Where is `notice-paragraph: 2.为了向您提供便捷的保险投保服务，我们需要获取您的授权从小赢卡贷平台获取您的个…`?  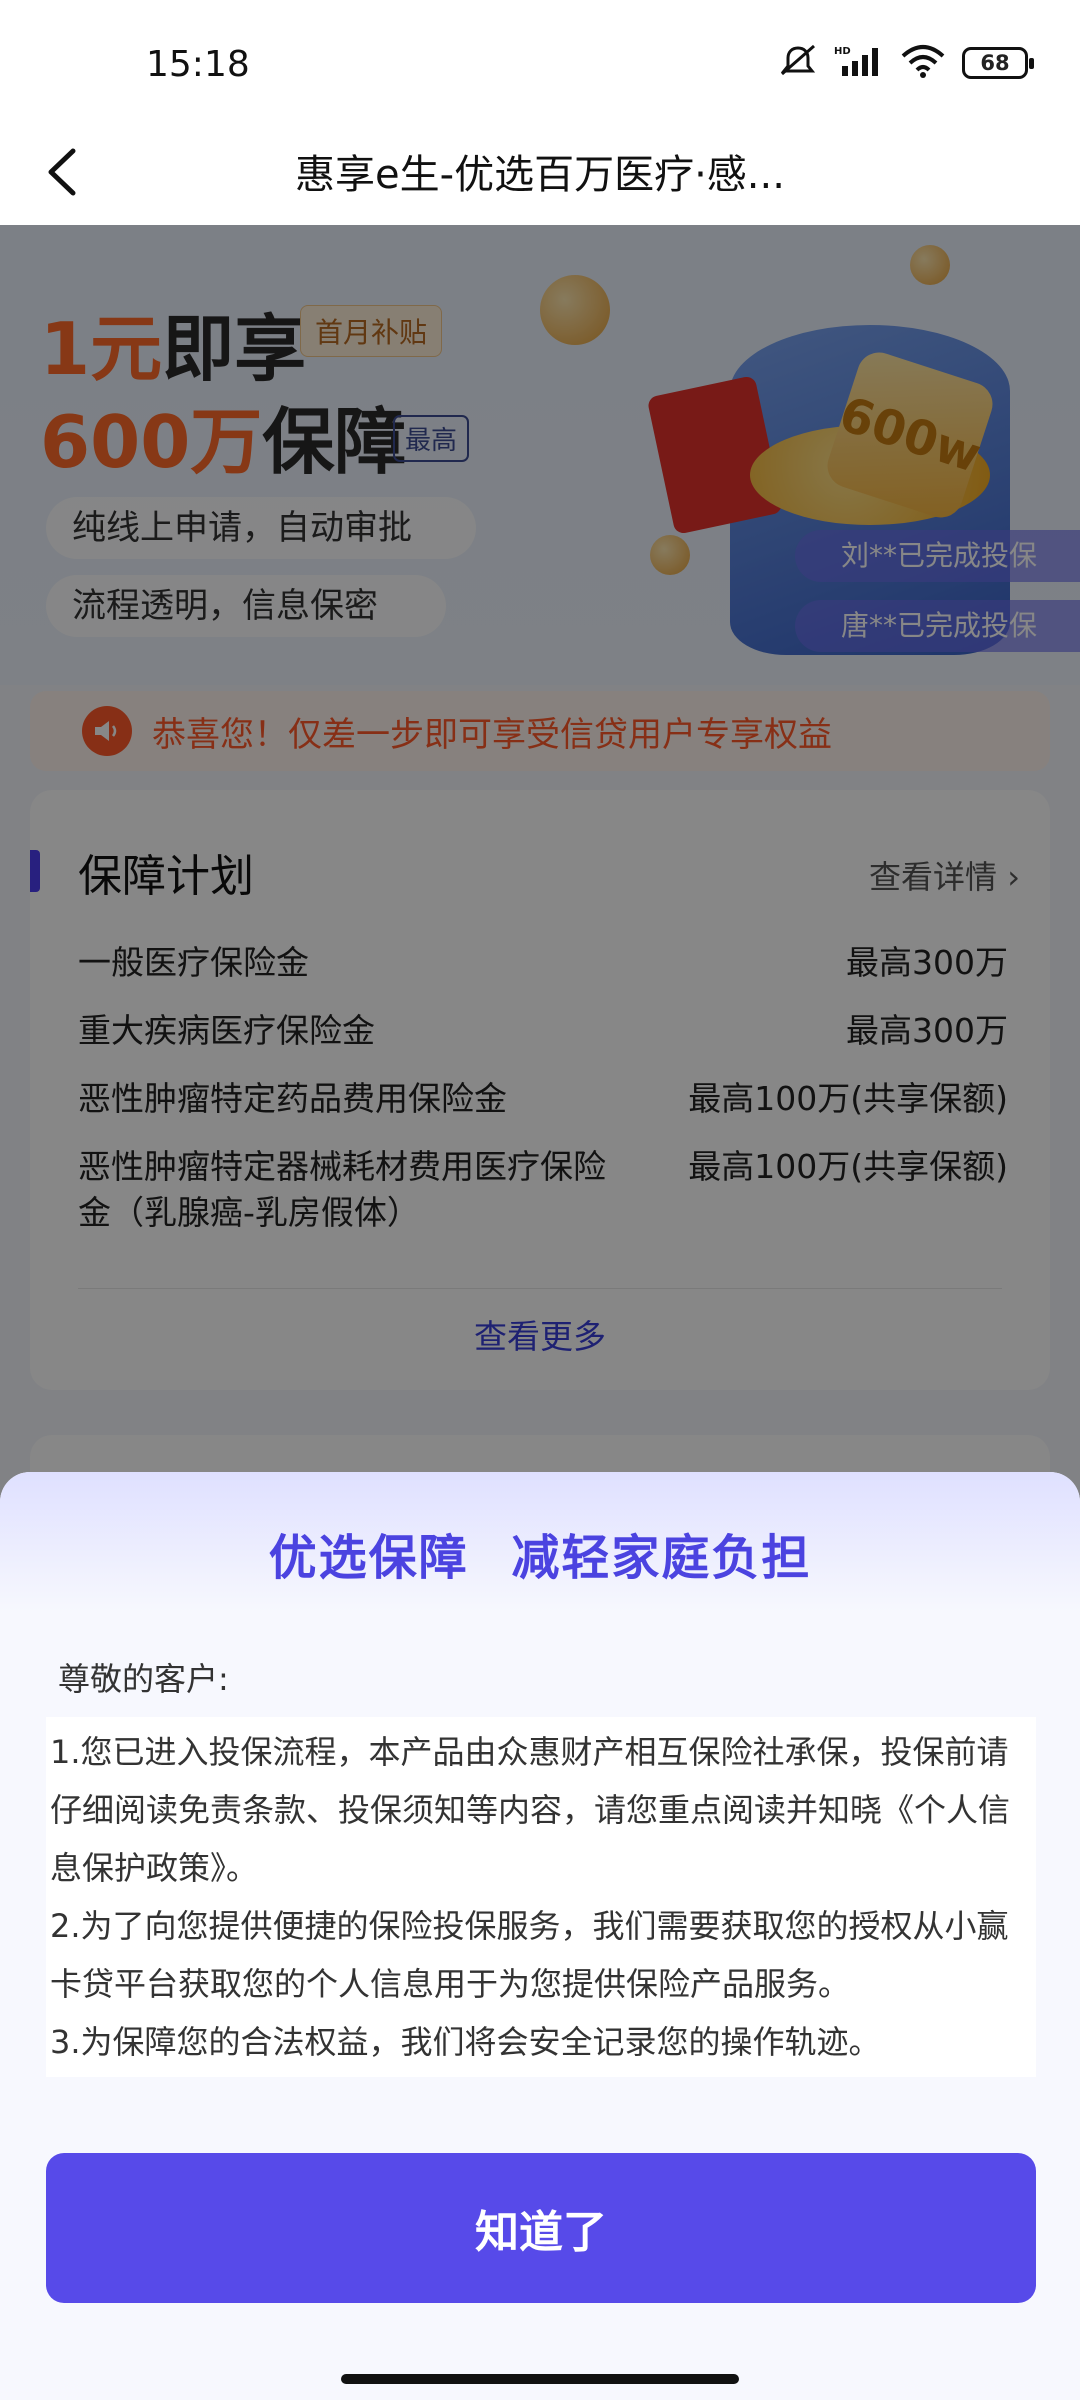 notice-paragraph: 2.为了向您提供便捷的保险投保服务，我们需要获取您的授权从小赢卡贷平台获取您的个… is located at coordinates (529, 1955).